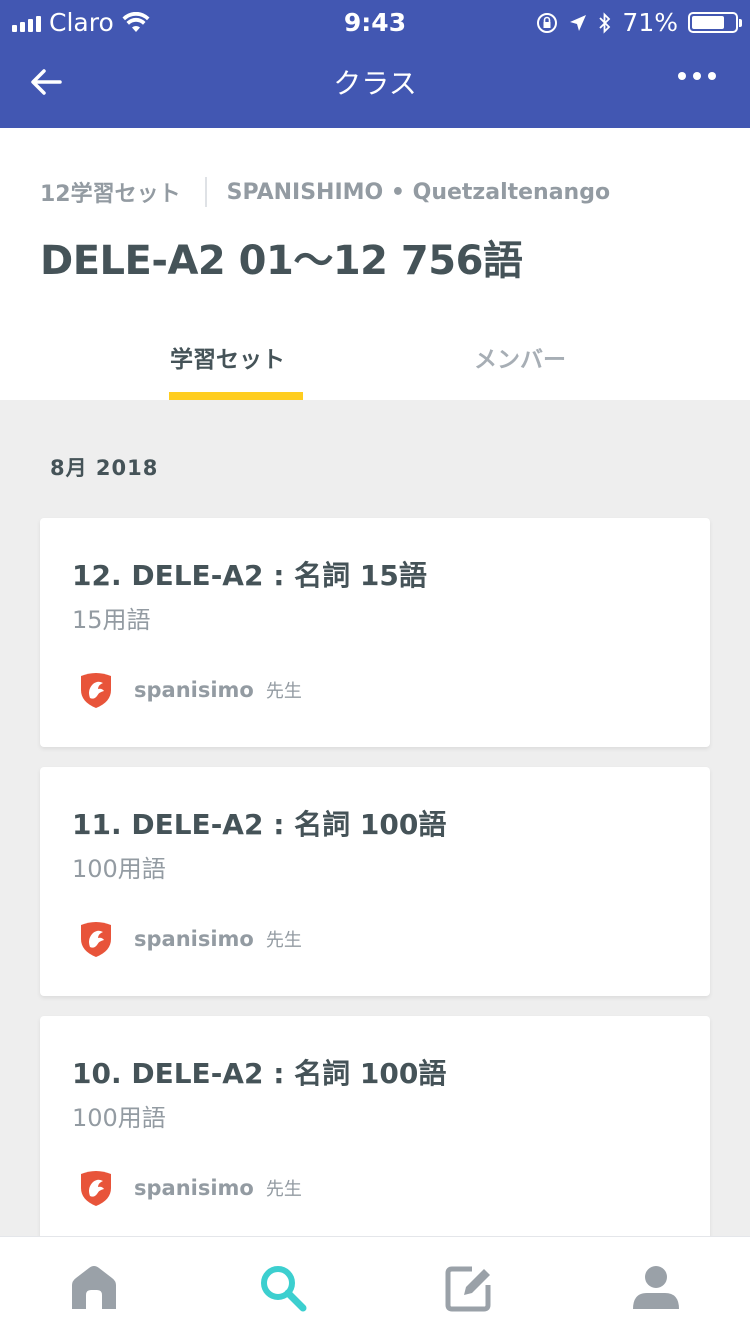 The image size is (750, 1335). Describe the element at coordinates (110, 194) in the screenshot. I see `set-count: 12学習セット` at that location.